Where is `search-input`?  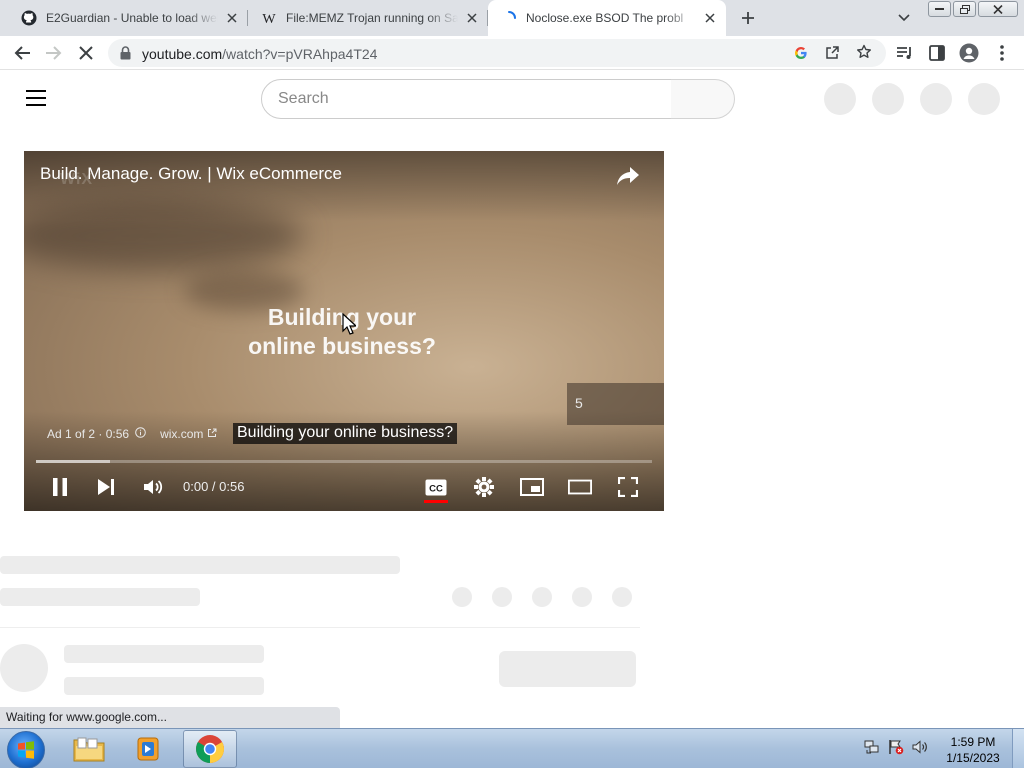
search-input is located at coordinates (466, 99).